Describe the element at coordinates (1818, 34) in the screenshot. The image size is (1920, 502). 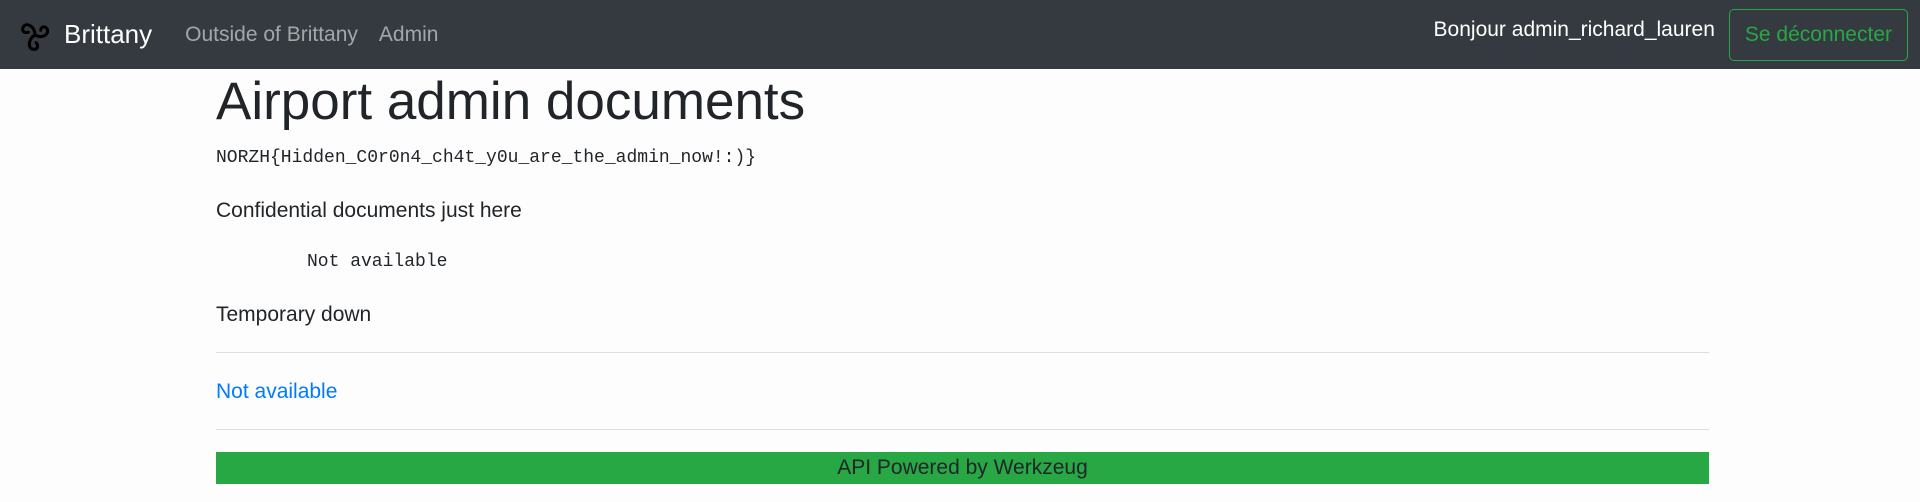
I see `logout-button: Se déconnecter` at that location.